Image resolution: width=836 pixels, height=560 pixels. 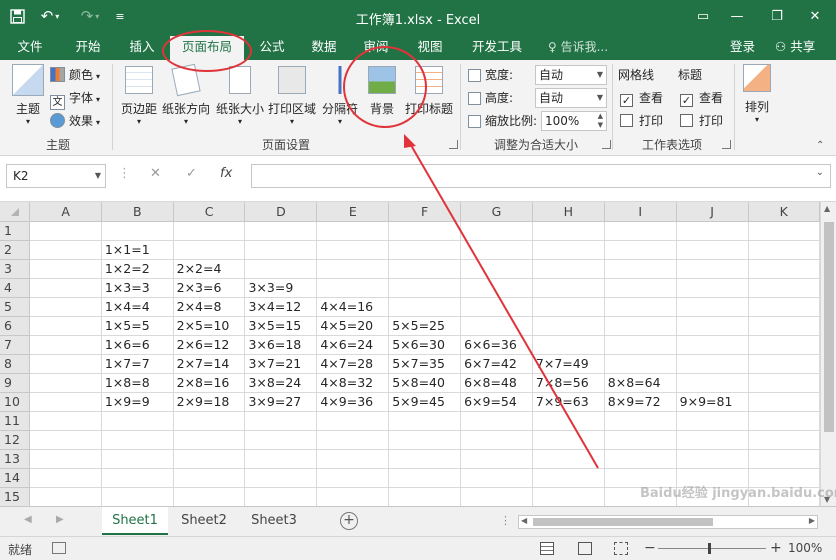 I want to click on close-button: ✕, so click(x=815, y=16).